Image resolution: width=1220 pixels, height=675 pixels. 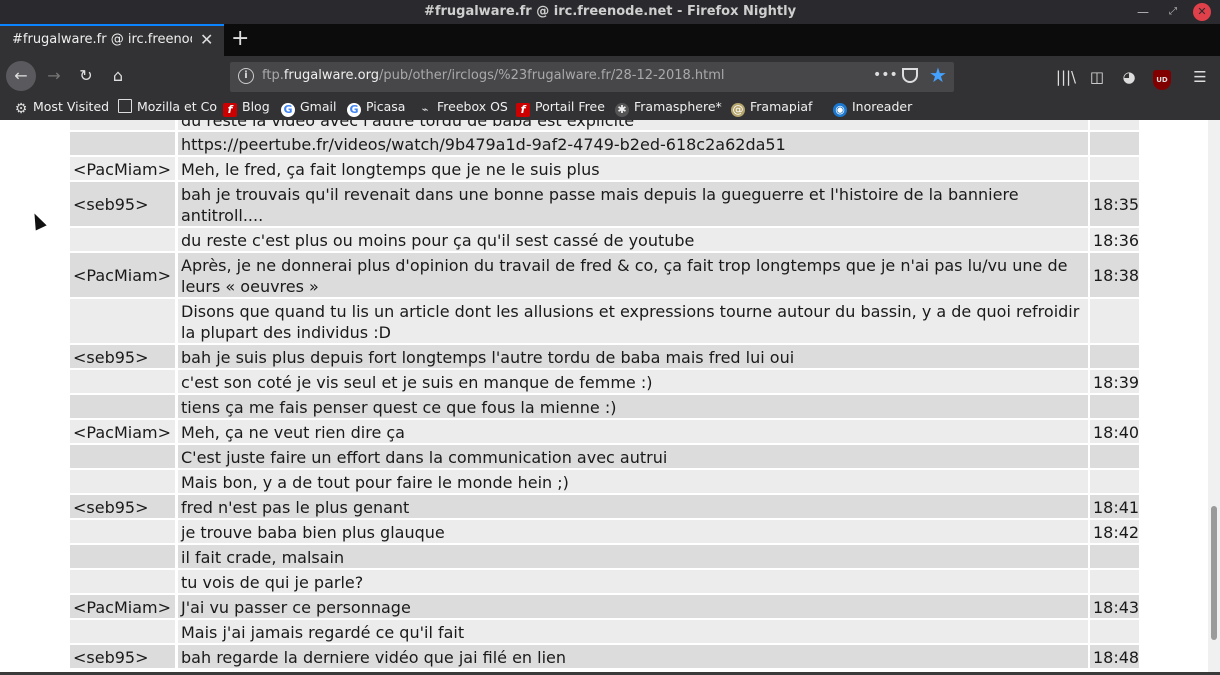 I want to click on tab-active: #frugalware.fr @ irc.freenode. ✕, so click(x=112, y=40).